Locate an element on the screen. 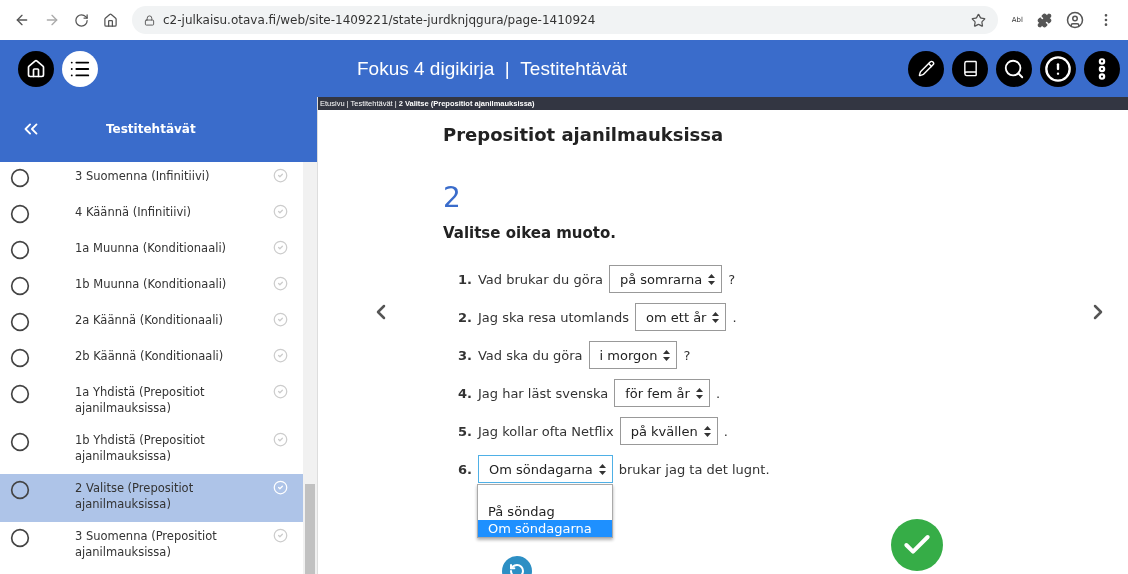 This screenshot has height=574, width=1128. sidebar-item: 2b Käännä (Konditionaali) is located at coordinates (151, 360).